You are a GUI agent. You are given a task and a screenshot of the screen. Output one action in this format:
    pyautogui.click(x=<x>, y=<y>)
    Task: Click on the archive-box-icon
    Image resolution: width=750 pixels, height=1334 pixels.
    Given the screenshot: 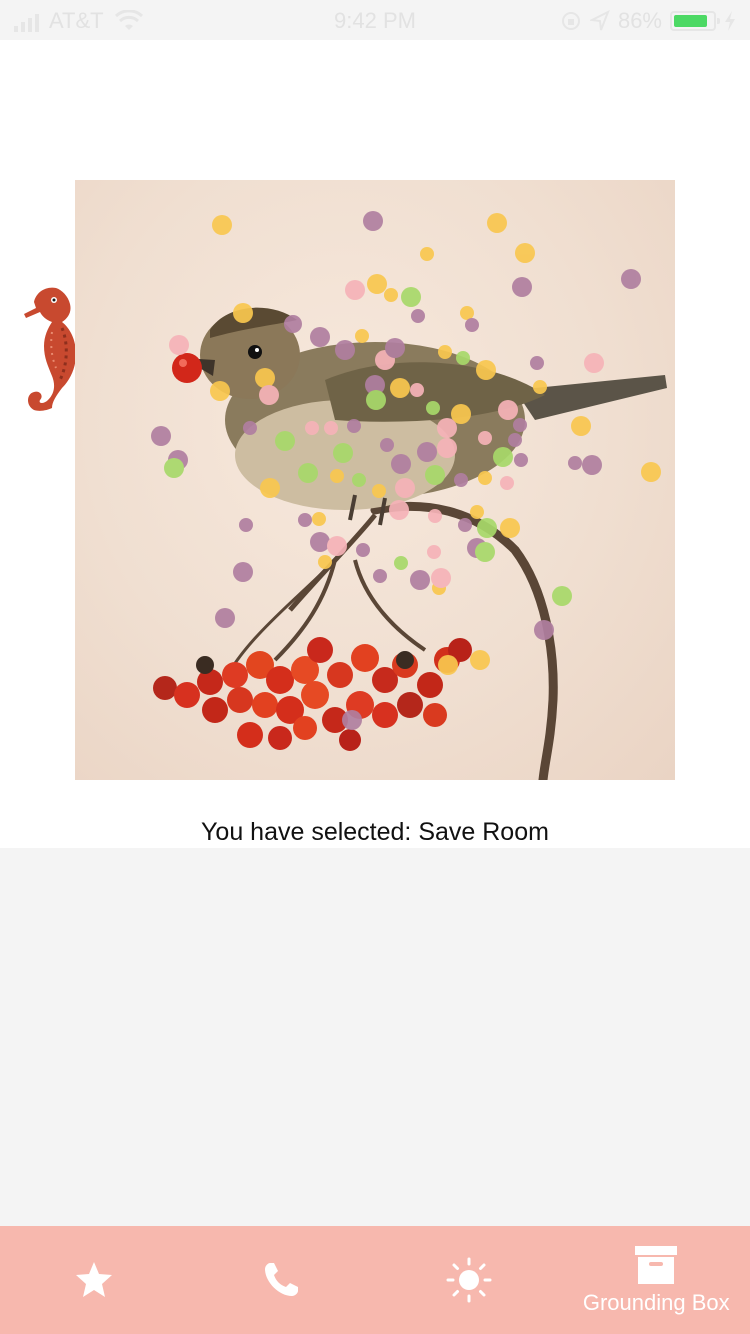 What is the action you would take?
    pyautogui.click(x=656, y=1265)
    